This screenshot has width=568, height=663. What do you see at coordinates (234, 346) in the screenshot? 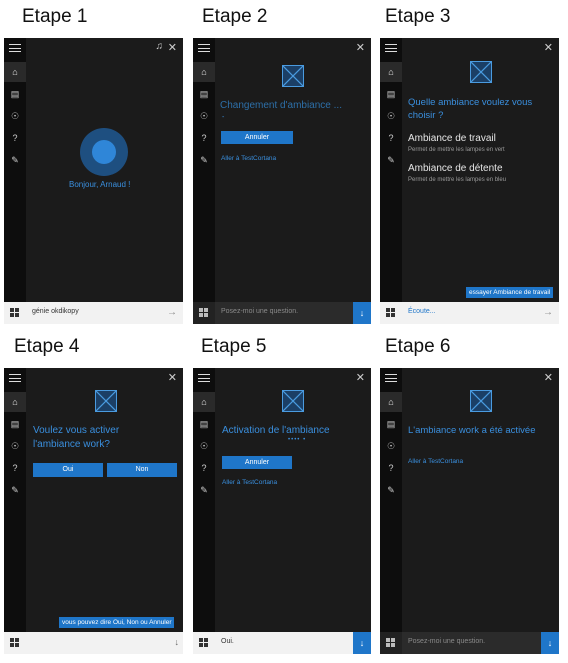
I see `step-5-title: Etape 5` at bounding box center [234, 346].